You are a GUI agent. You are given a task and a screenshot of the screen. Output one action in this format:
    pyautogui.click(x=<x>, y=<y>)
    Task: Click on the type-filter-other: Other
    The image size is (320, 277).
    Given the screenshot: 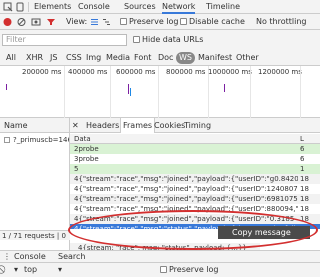 What is the action you would take?
    pyautogui.click(x=247, y=58)
    